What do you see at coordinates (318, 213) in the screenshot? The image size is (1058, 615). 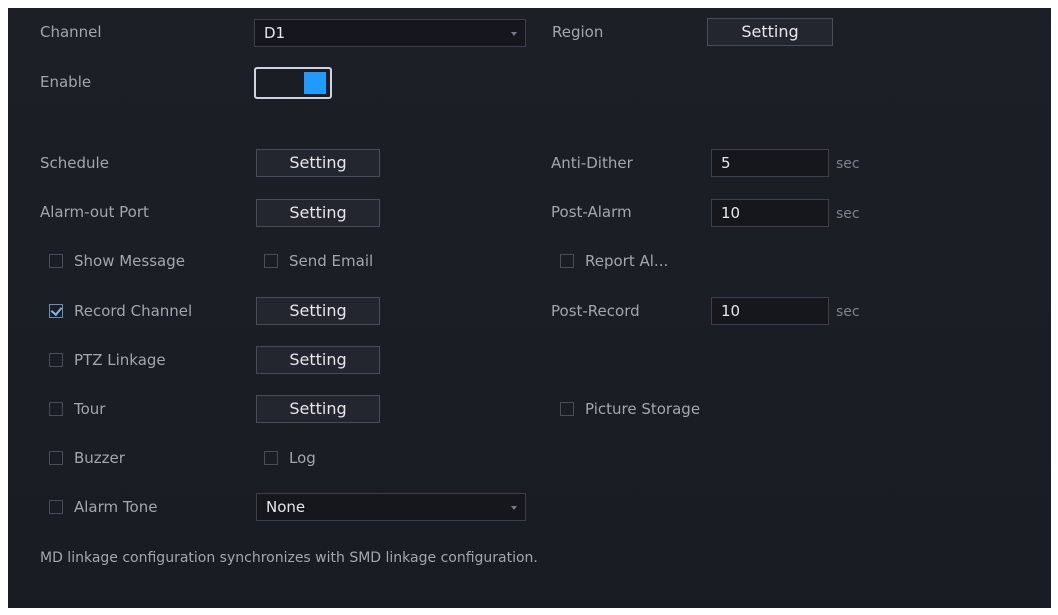 I see `alarm-out-setting-button: Setting` at bounding box center [318, 213].